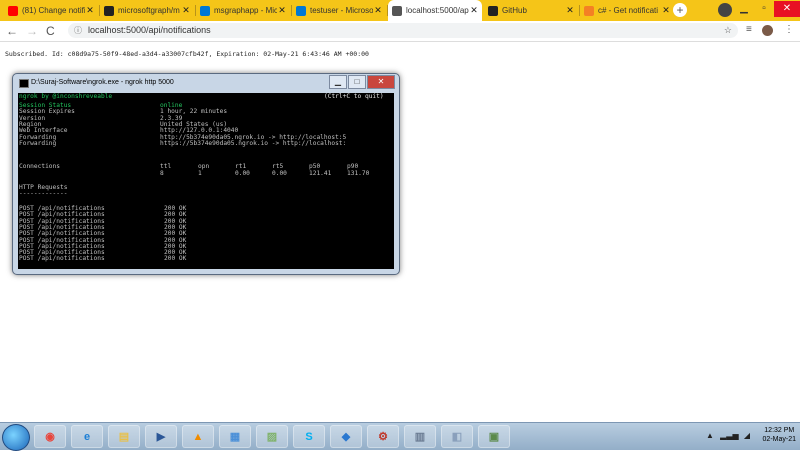  Describe the element at coordinates (32, 31) in the screenshot. I see `forward-button: →` at that location.